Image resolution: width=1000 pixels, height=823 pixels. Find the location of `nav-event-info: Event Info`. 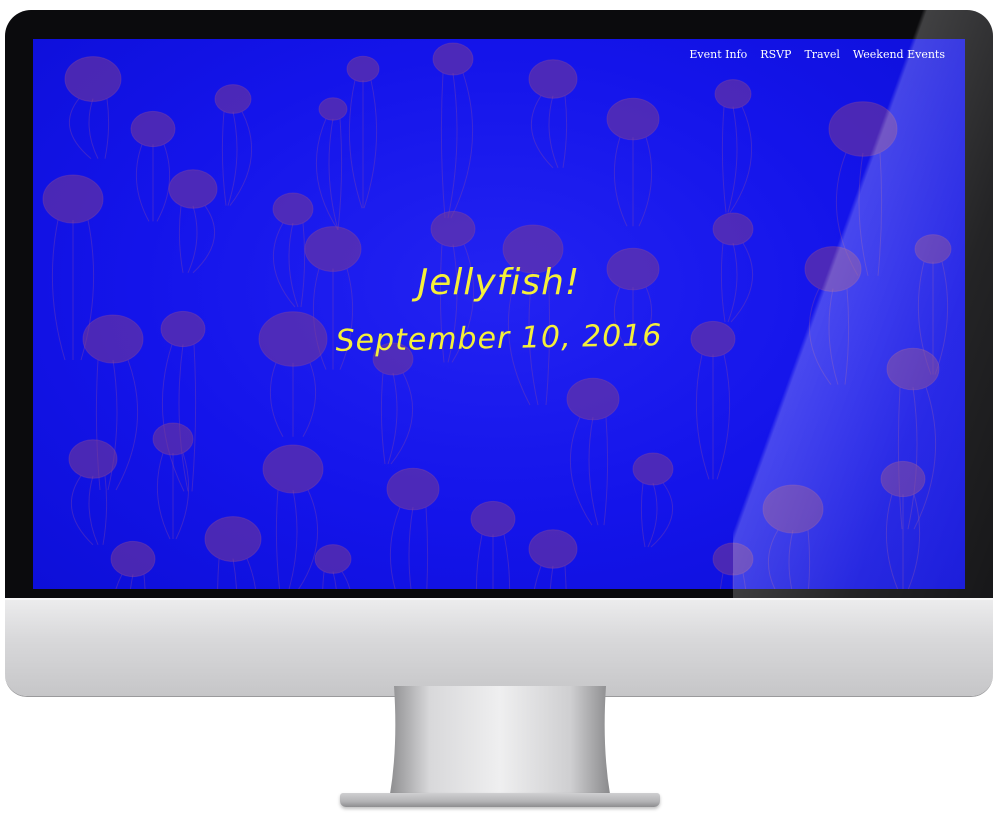

nav-event-info: Event Info is located at coordinates (718, 54).